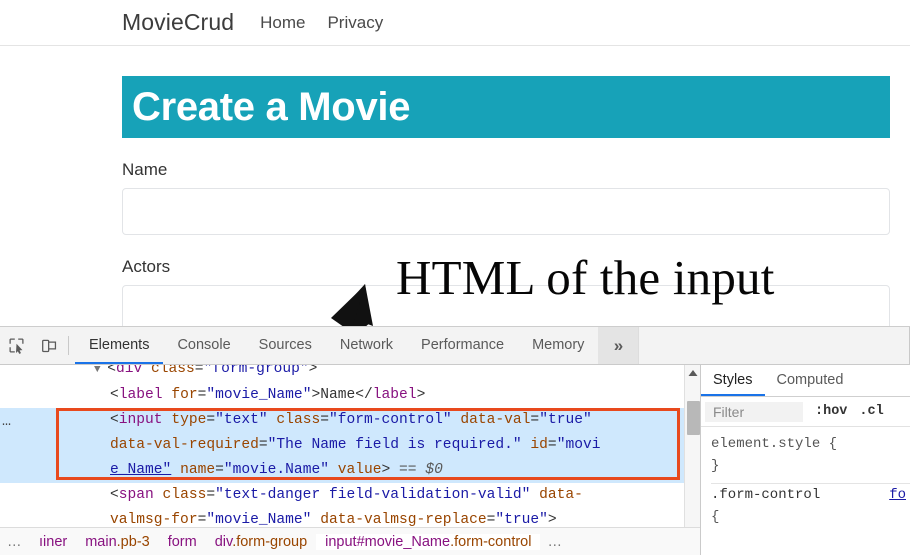  Describe the element at coordinates (366, 345) in the screenshot. I see `tab-network: Network` at that location.